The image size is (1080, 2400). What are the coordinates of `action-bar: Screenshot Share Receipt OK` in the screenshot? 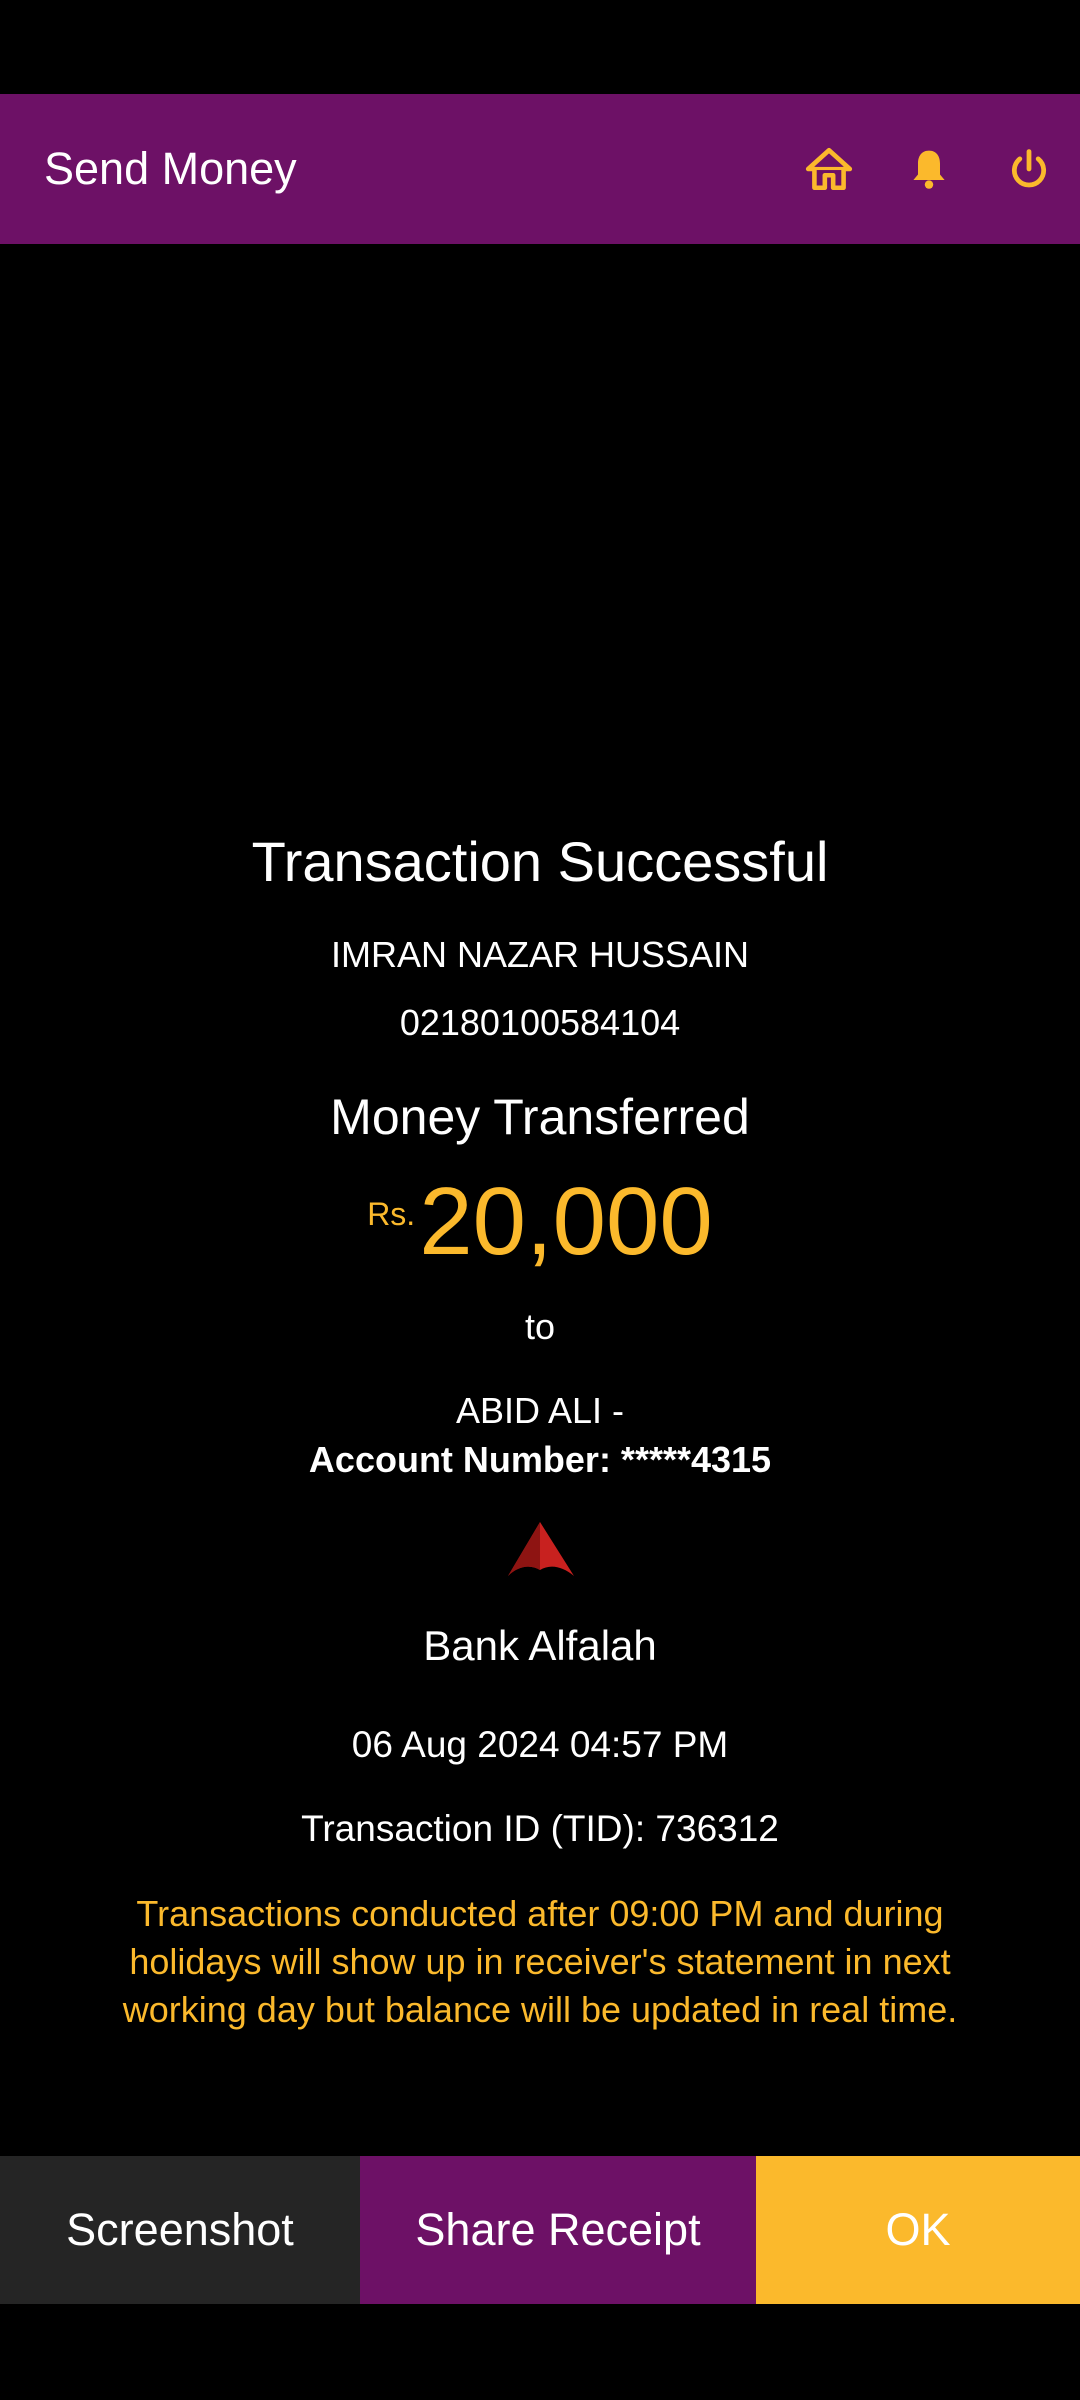 It's located at (540, 2230).